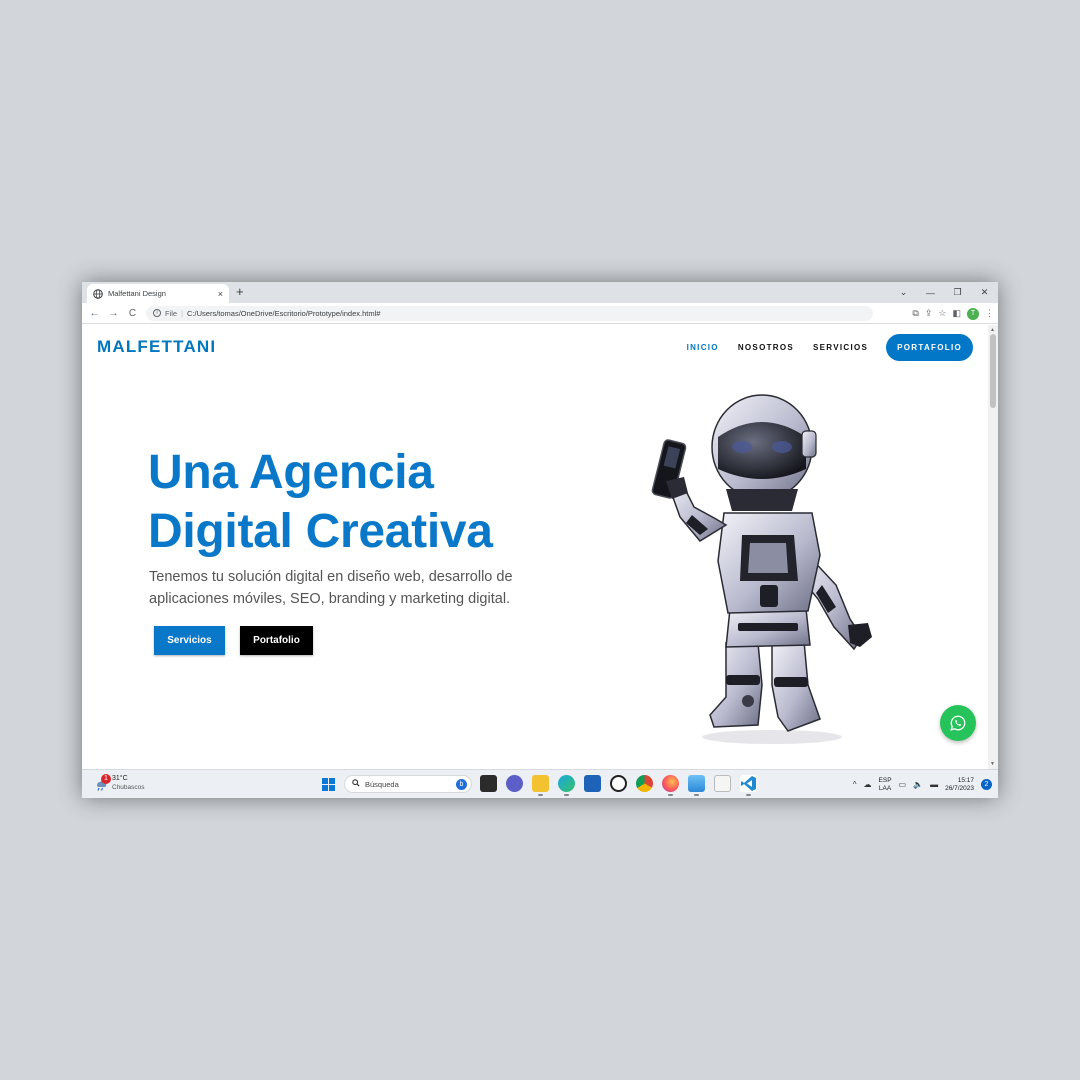 The height and width of the screenshot is (1080, 1080). What do you see at coordinates (993, 547) in the screenshot?
I see `page-scrollbar: ▲ ▼` at bounding box center [993, 547].